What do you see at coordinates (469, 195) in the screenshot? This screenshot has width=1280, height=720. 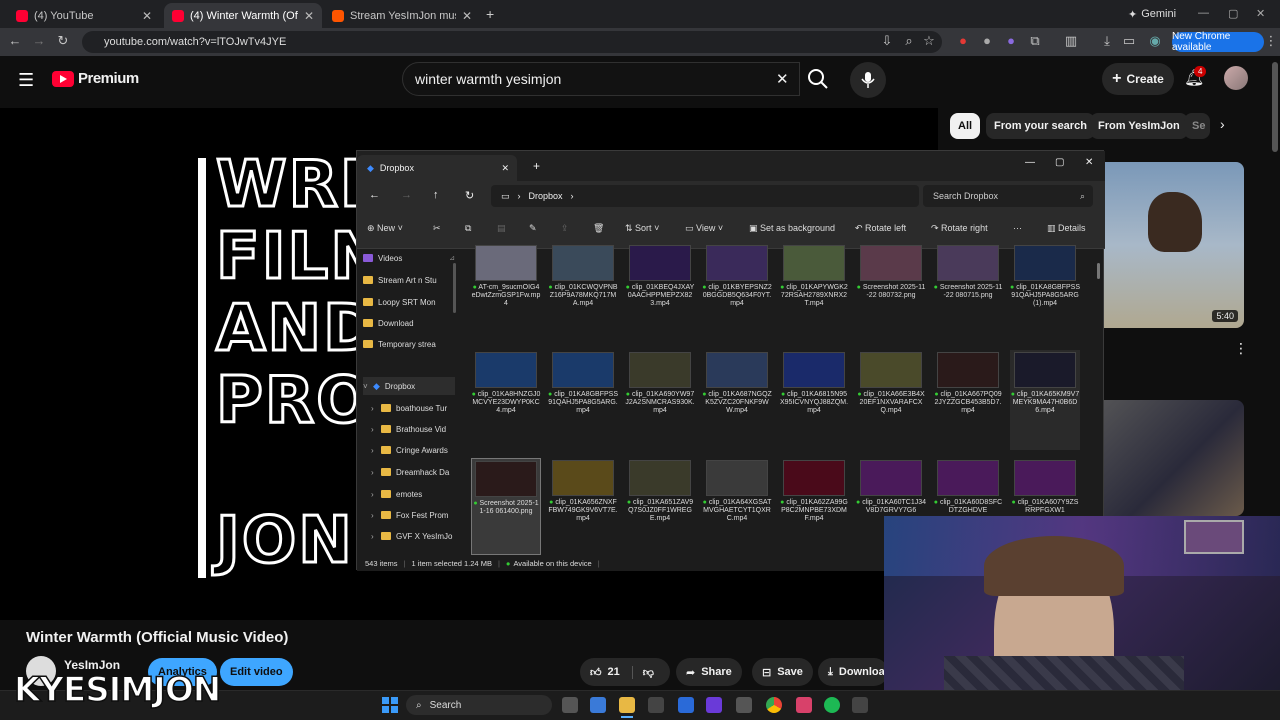 I see `refresh-icon: ↻` at bounding box center [469, 195].